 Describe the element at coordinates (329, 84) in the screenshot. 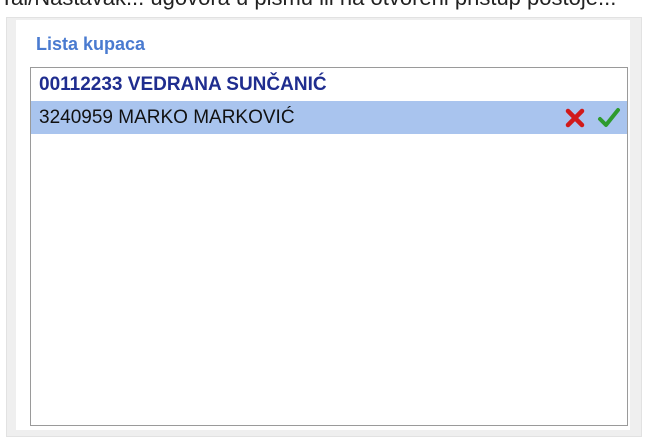

I see `list-item: 00112233 VEDRANA SUNČANIĆ` at that location.